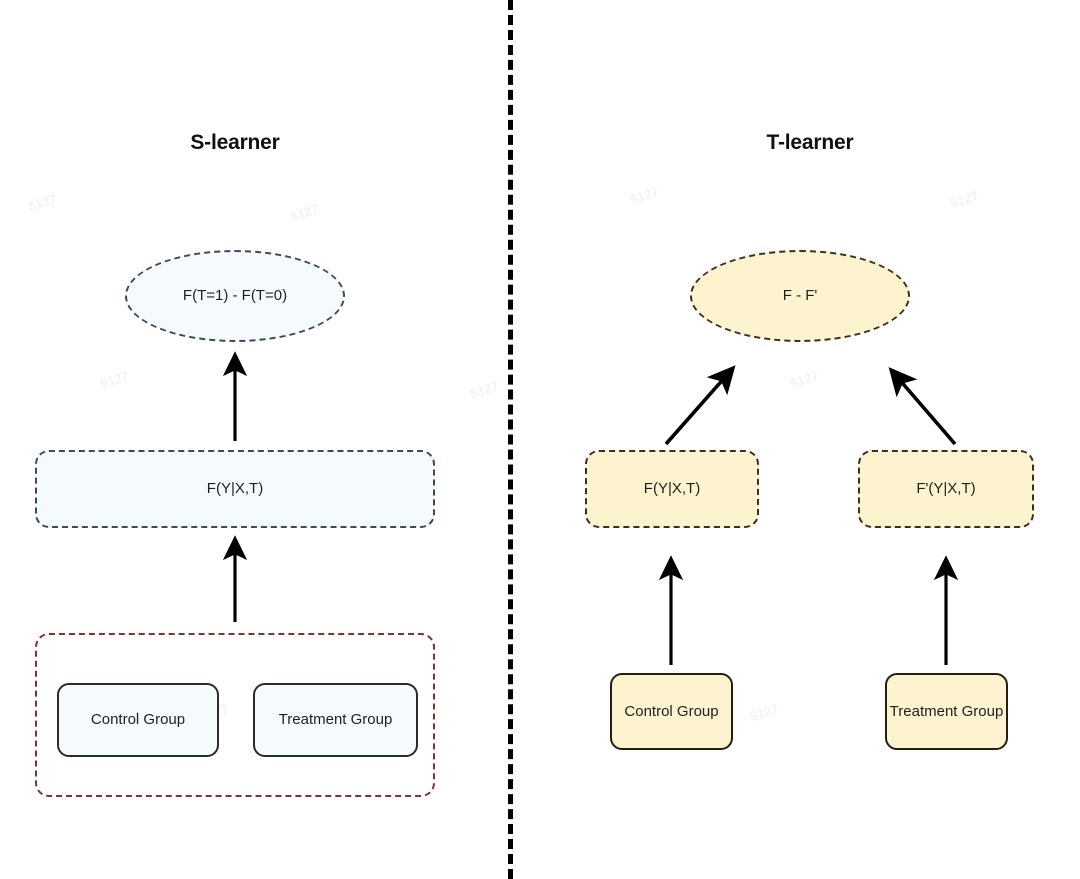 The height and width of the screenshot is (879, 1080). What do you see at coordinates (922, 406) in the screenshot?
I see `arrow-t-model-treatment-to-output` at bounding box center [922, 406].